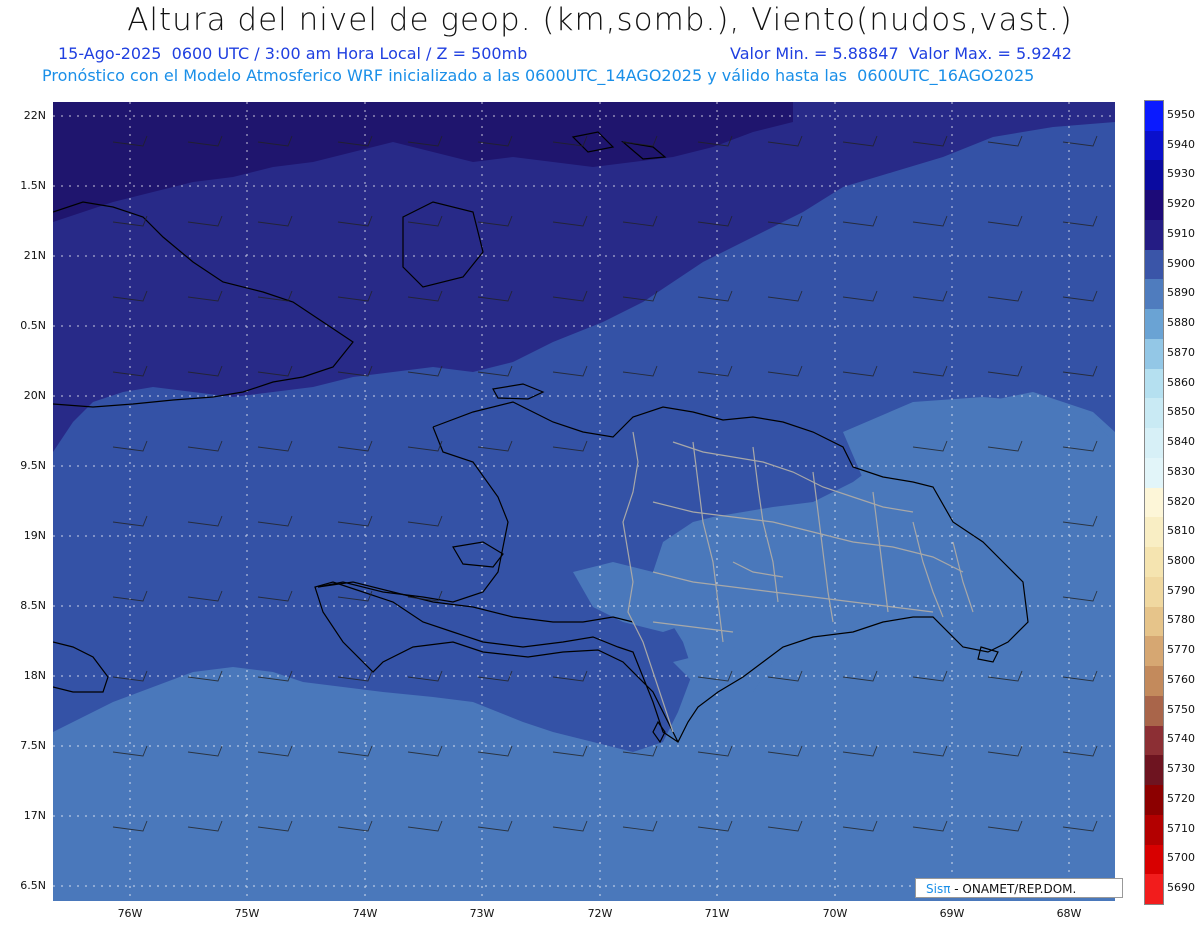 This screenshot has width=1200, height=927. Describe the element at coordinates (130, 913) in the screenshot. I see `x-label: 76W` at that location.